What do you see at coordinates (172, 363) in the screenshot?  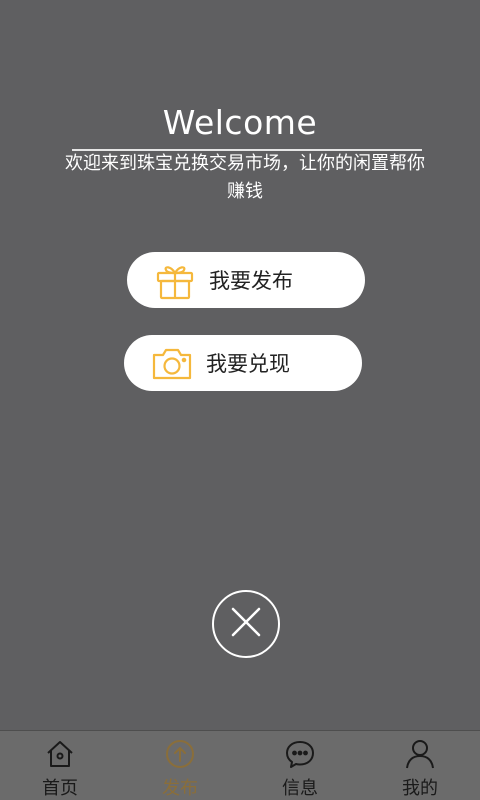 I see `camera-icon` at bounding box center [172, 363].